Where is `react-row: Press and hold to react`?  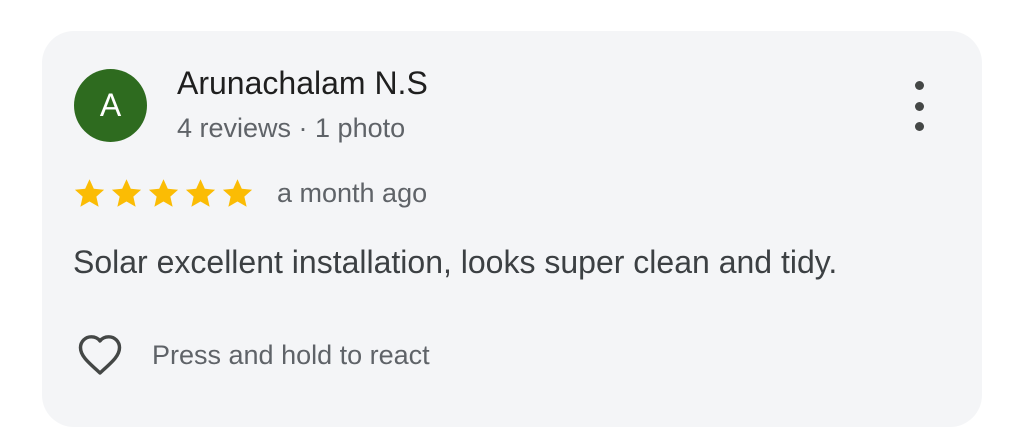 react-row: Press and hold to react is located at coordinates (251, 355).